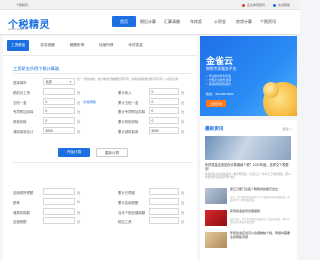  Describe the element at coordinates (103, 222) in the screenshot. I see `result-row: 应缴税额 元 税后工资 元` at that location.